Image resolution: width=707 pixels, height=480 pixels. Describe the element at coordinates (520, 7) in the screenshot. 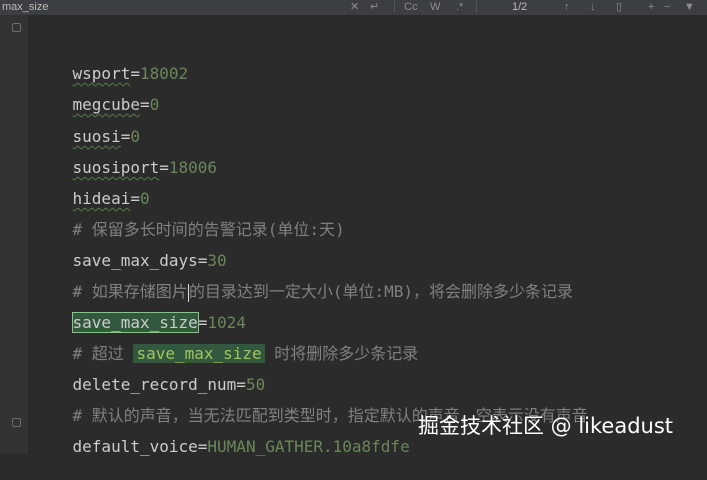

I see `match-count: 1/2` at that location.